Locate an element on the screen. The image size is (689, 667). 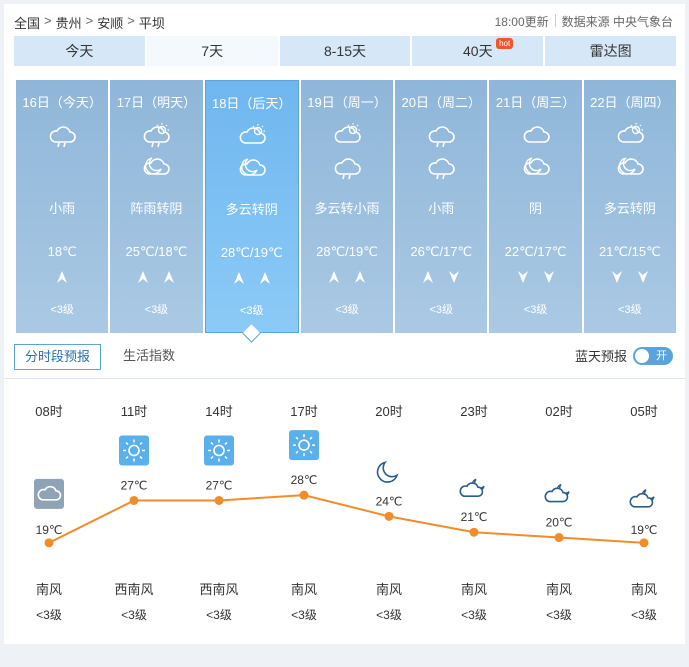
breadcrumb-country: 全国 is located at coordinates (27, 22).